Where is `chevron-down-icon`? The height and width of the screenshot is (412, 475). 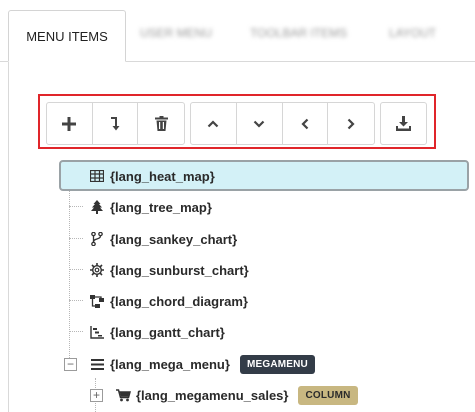
chevron-down-icon is located at coordinates (259, 124).